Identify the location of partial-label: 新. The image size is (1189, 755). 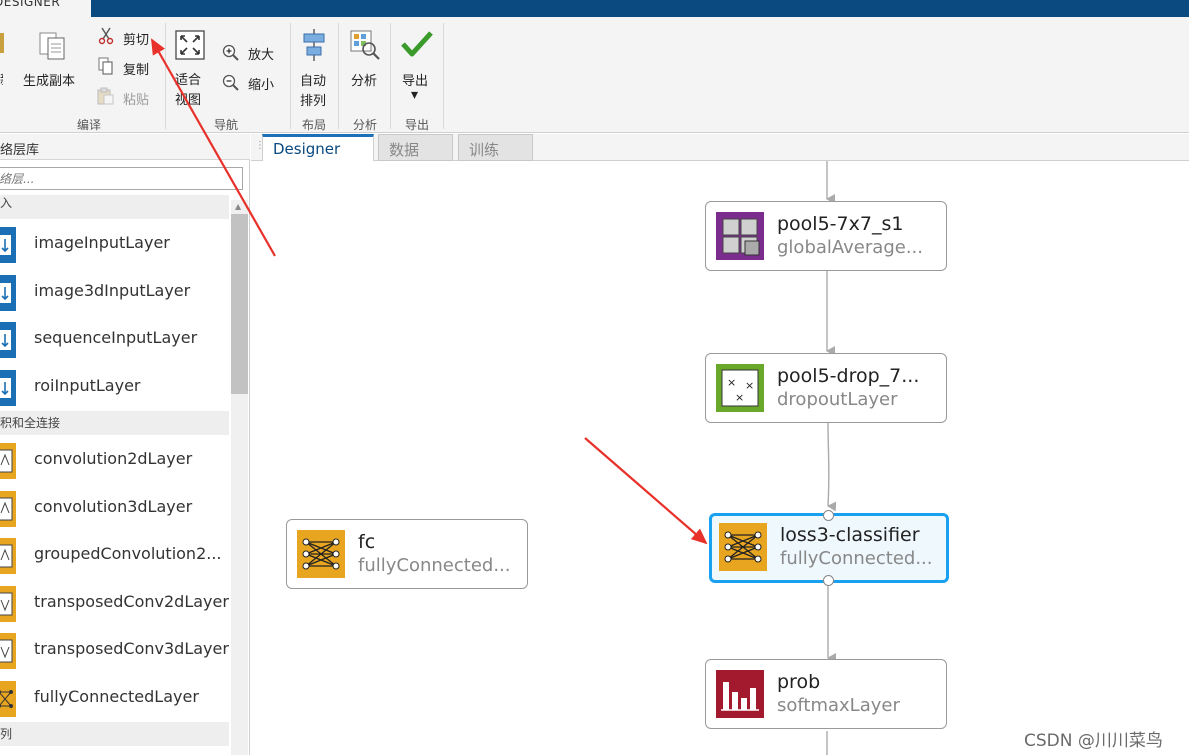
(1, 78).